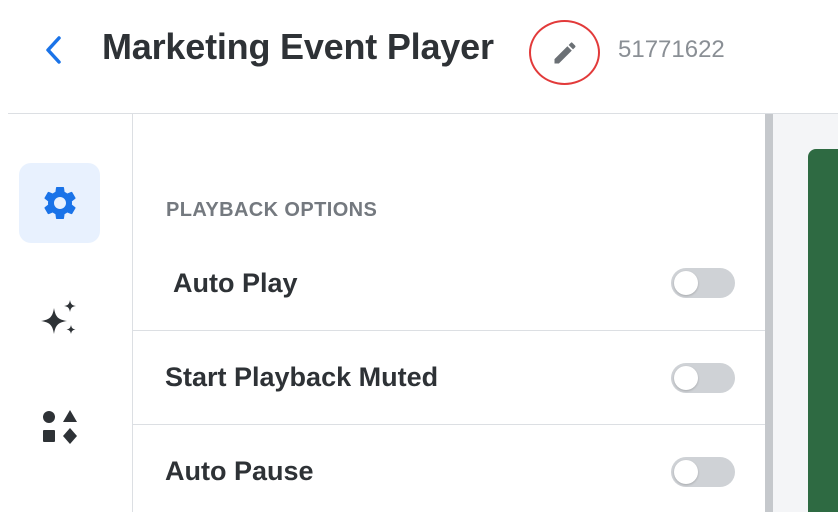 The image size is (838, 512). I want to click on option-row-start-muted: Start Playback Muted, so click(449, 377).